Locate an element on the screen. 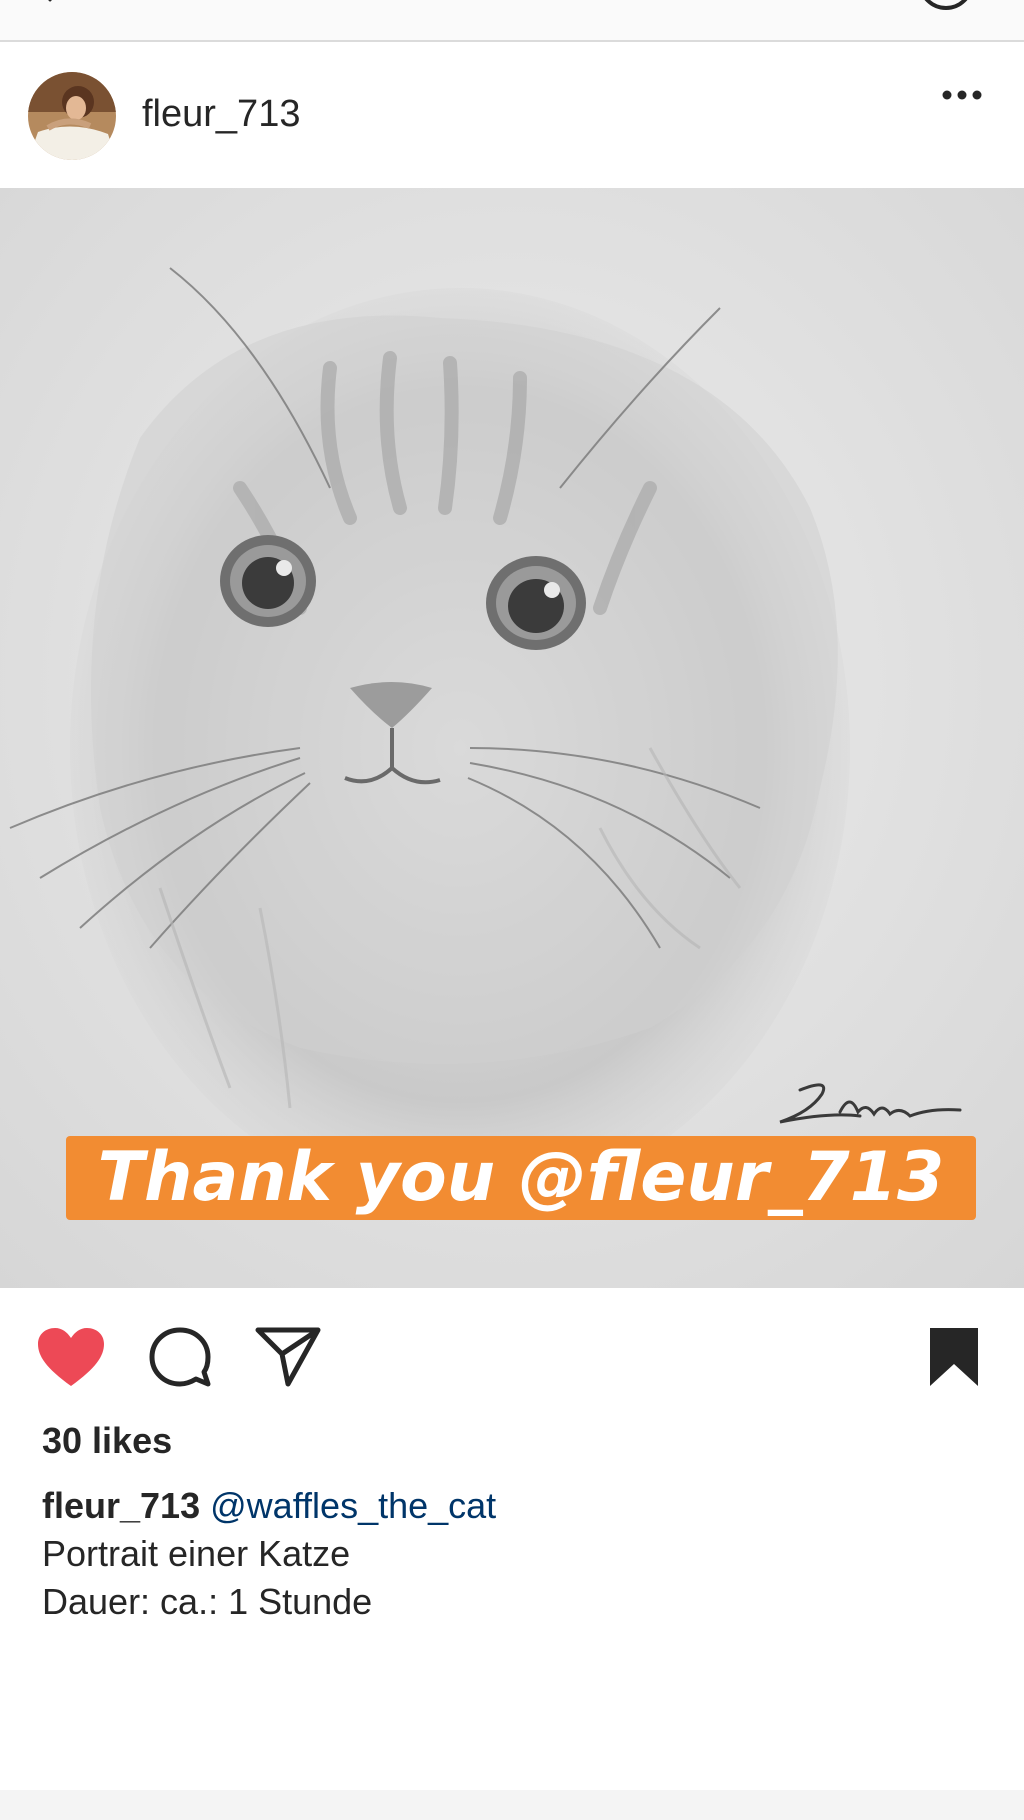 The image size is (1024, 1820). top-nav-bar is located at coordinates (512, 21).